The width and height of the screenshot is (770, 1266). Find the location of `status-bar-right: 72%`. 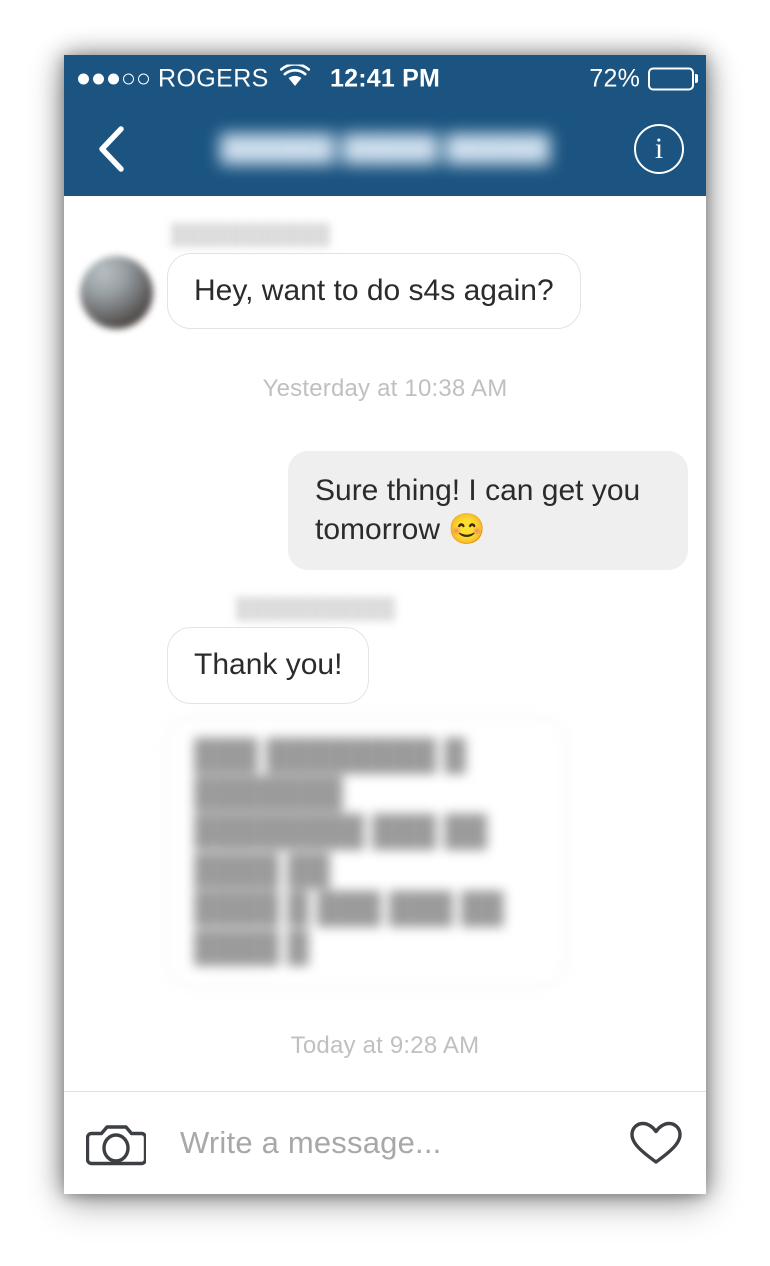

status-bar-right: 72% is located at coordinates (643, 78).